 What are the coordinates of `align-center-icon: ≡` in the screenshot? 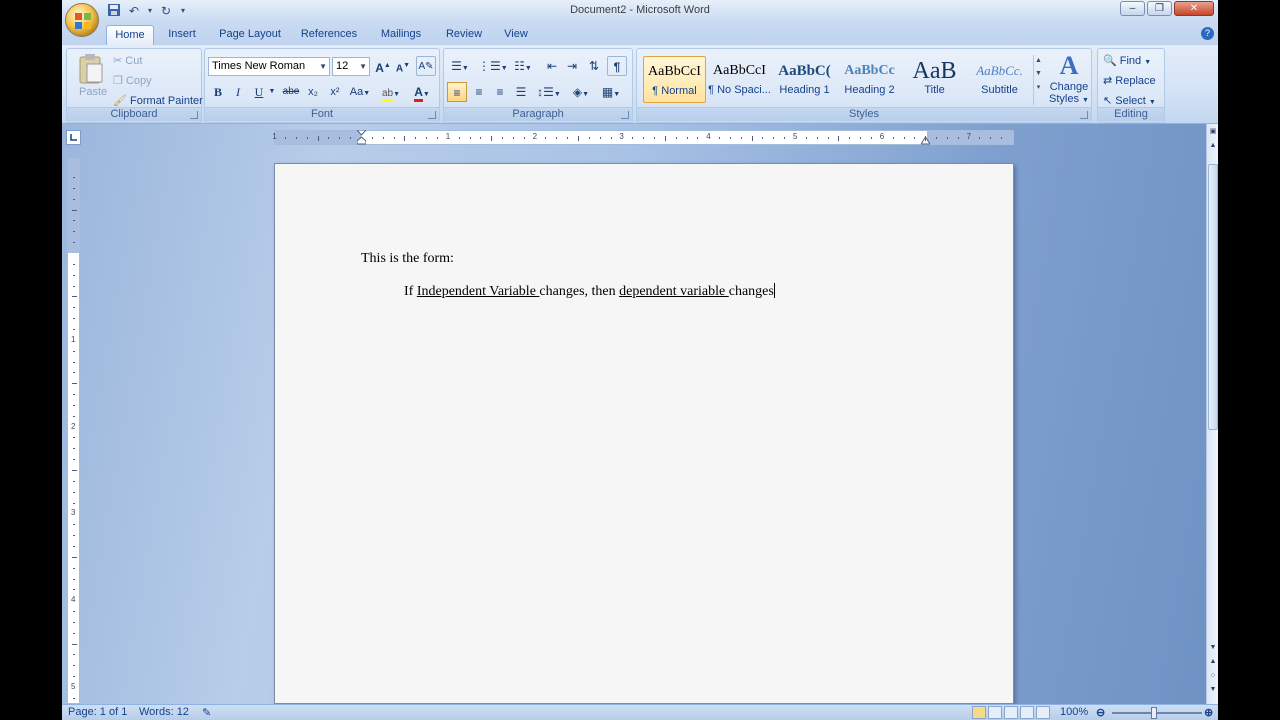 It's located at (479, 92).